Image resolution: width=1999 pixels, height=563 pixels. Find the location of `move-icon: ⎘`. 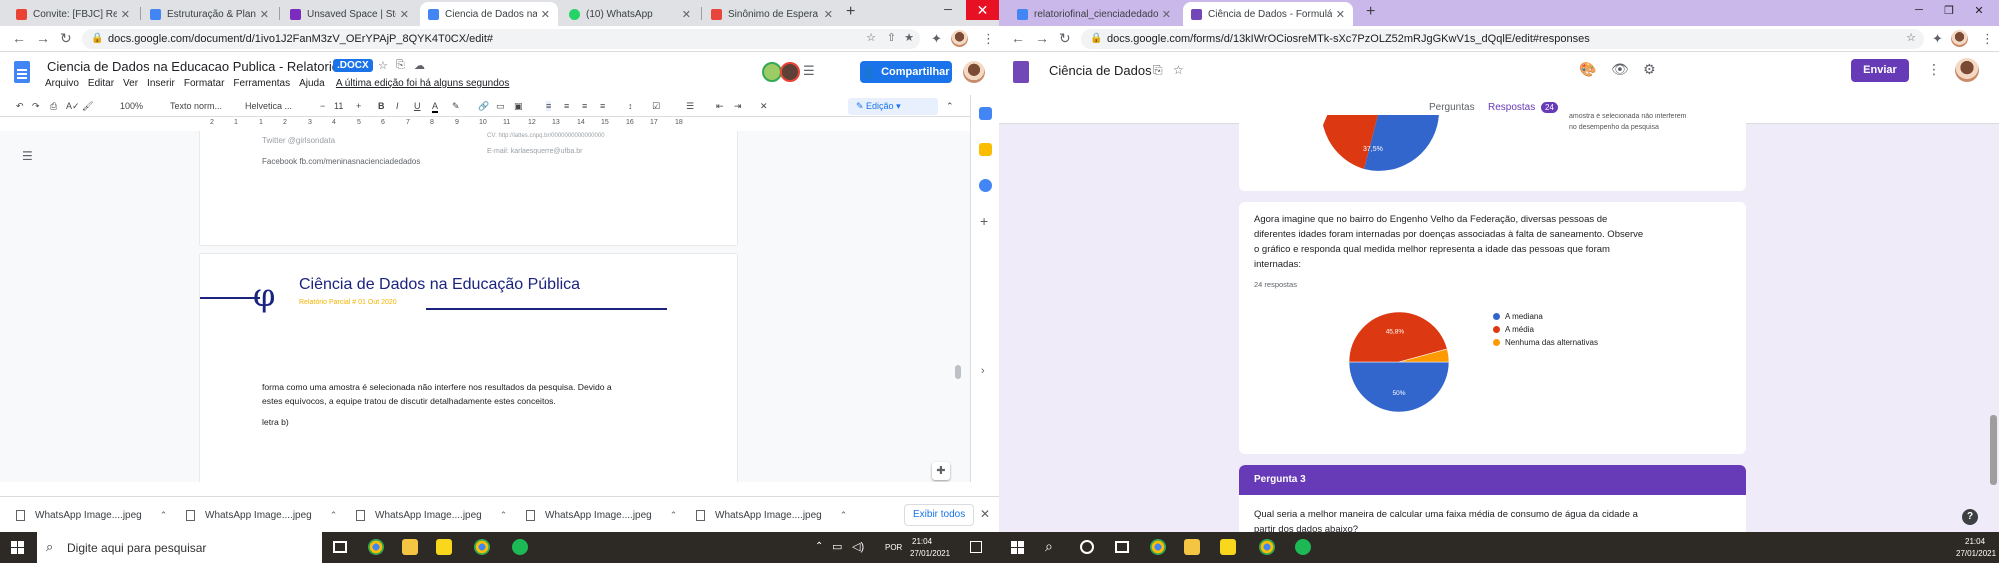

move-icon: ⎘ is located at coordinates (400, 65).